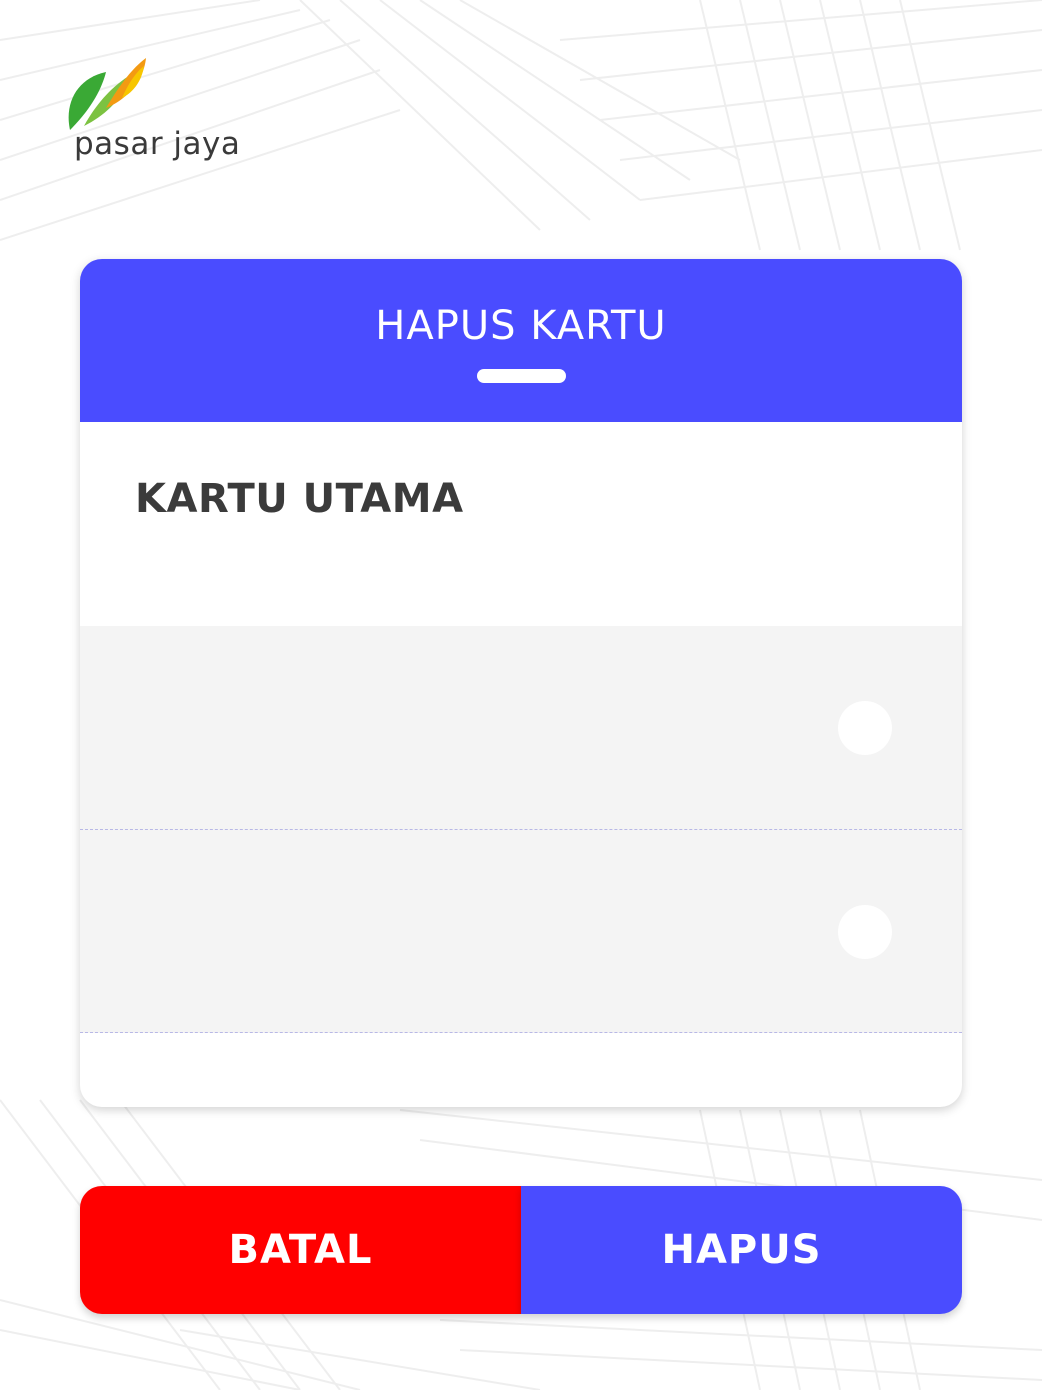  What do you see at coordinates (300, 1250) in the screenshot?
I see `cancel-button: BATAL` at bounding box center [300, 1250].